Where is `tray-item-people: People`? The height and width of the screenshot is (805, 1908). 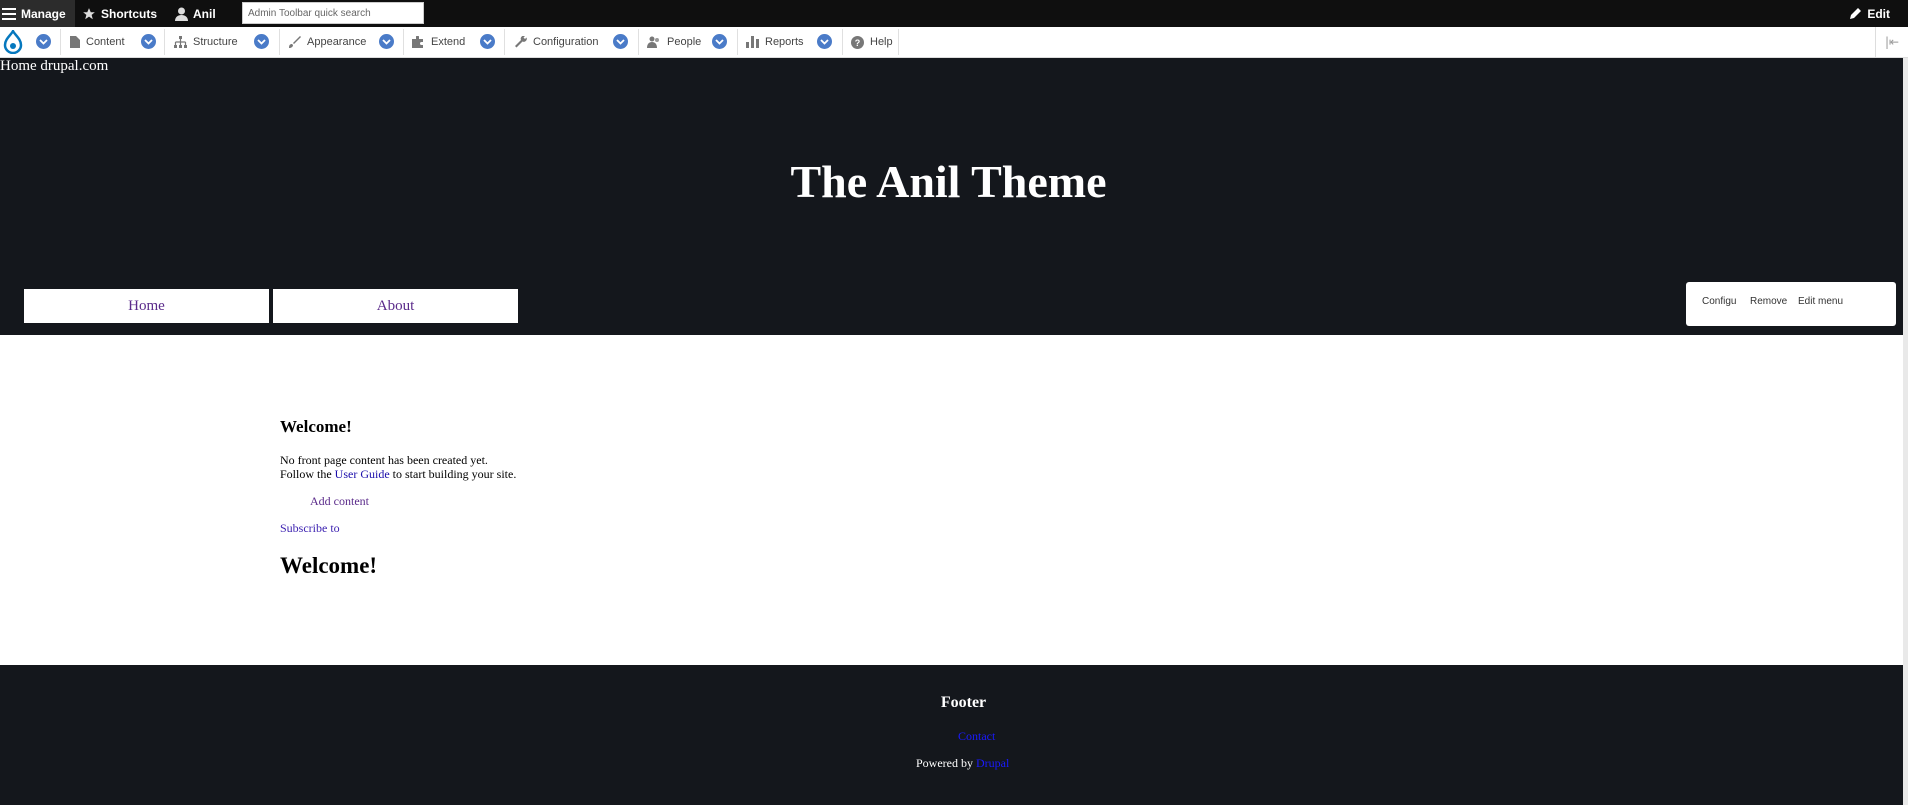
tray-item-people: People is located at coordinates (674, 42).